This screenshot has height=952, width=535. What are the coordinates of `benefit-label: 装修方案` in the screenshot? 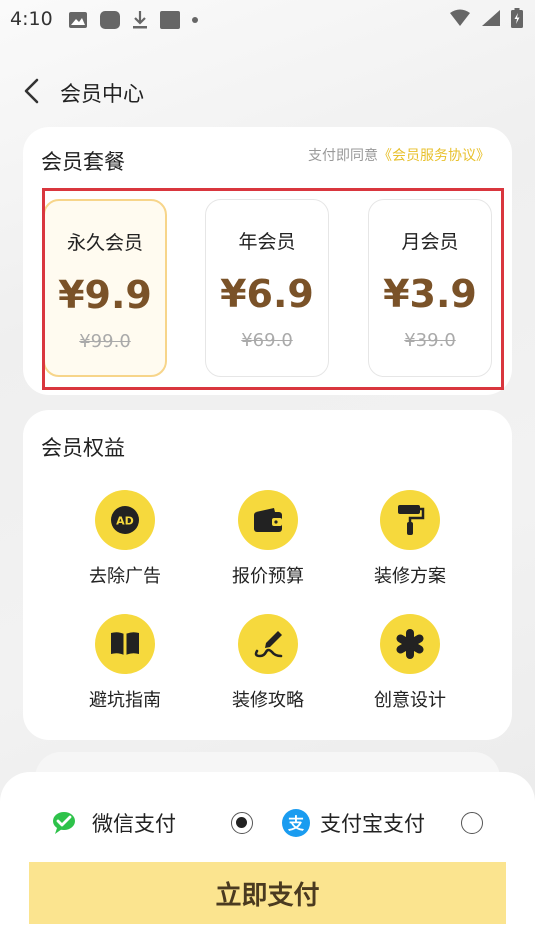 It's located at (410, 576).